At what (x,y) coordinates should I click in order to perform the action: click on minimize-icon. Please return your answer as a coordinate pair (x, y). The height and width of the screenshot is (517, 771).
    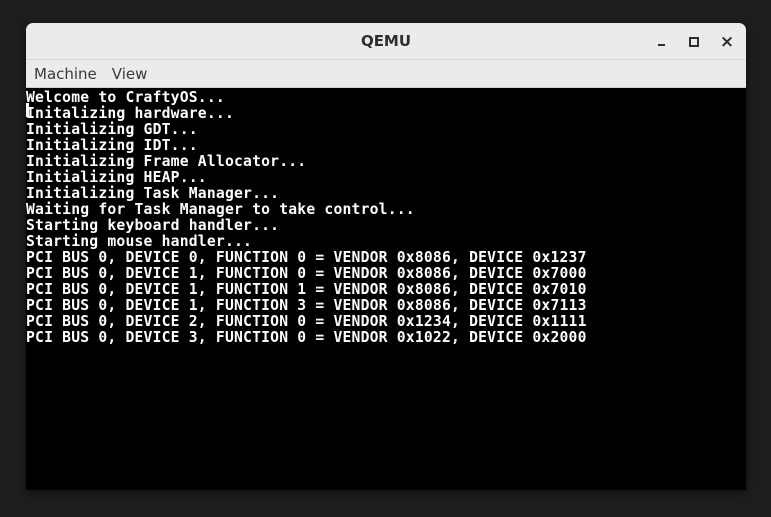
    Looking at the image, I should click on (661, 45).